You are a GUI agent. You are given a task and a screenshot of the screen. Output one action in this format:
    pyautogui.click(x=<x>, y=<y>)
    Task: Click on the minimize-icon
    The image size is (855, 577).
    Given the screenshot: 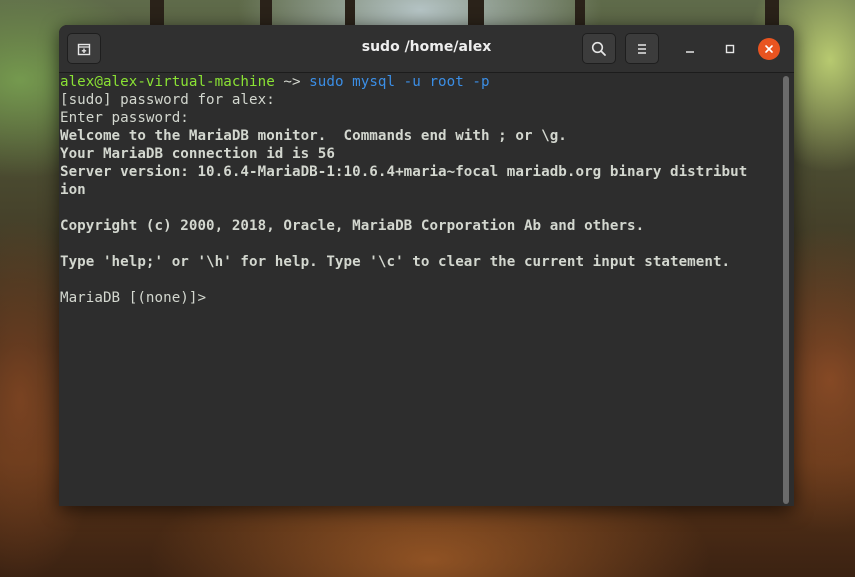 What is the action you would take?
    pyautogui.click(x=690, y=49)
    